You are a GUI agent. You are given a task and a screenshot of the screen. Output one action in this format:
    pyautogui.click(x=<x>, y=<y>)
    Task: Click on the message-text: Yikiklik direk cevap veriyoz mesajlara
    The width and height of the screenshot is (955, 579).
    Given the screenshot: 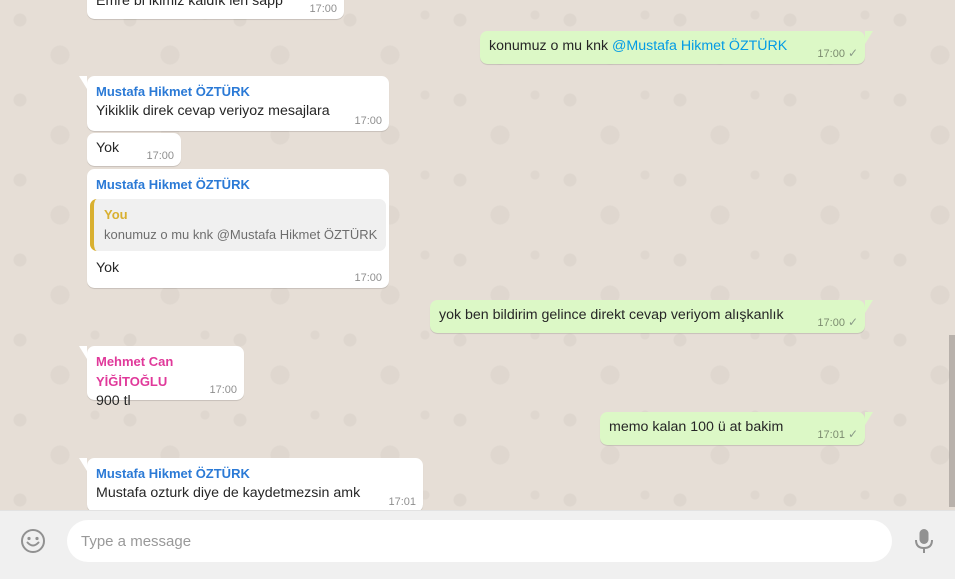 What is the action you would take?
    pyautogui.click(x=213, y=111)
    